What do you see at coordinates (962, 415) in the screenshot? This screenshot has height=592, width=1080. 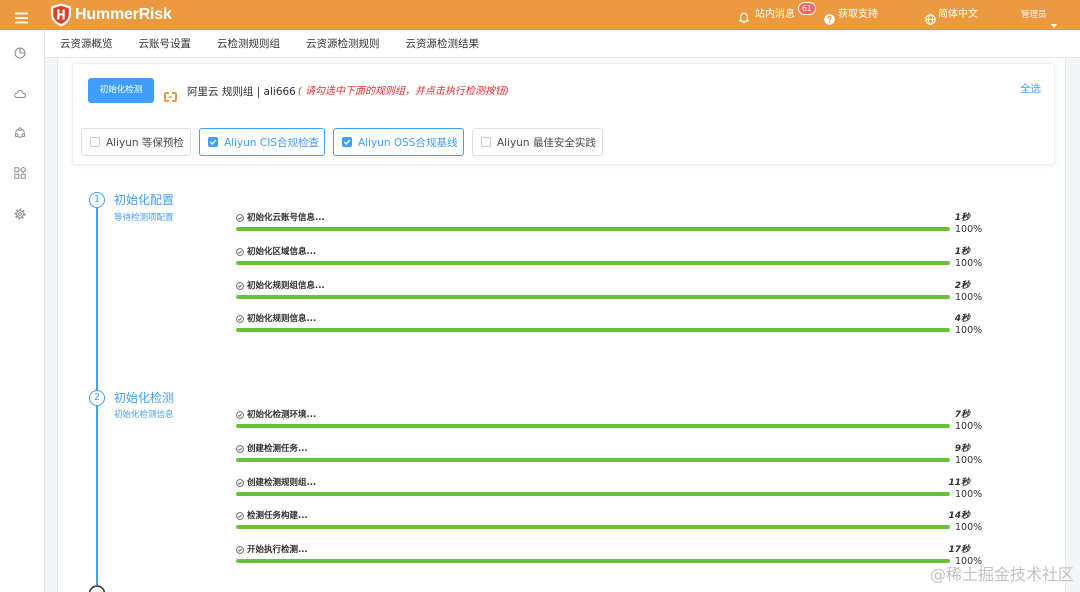 I see `task-elapsed-time: 7秒` at bounding box center [962, 415].